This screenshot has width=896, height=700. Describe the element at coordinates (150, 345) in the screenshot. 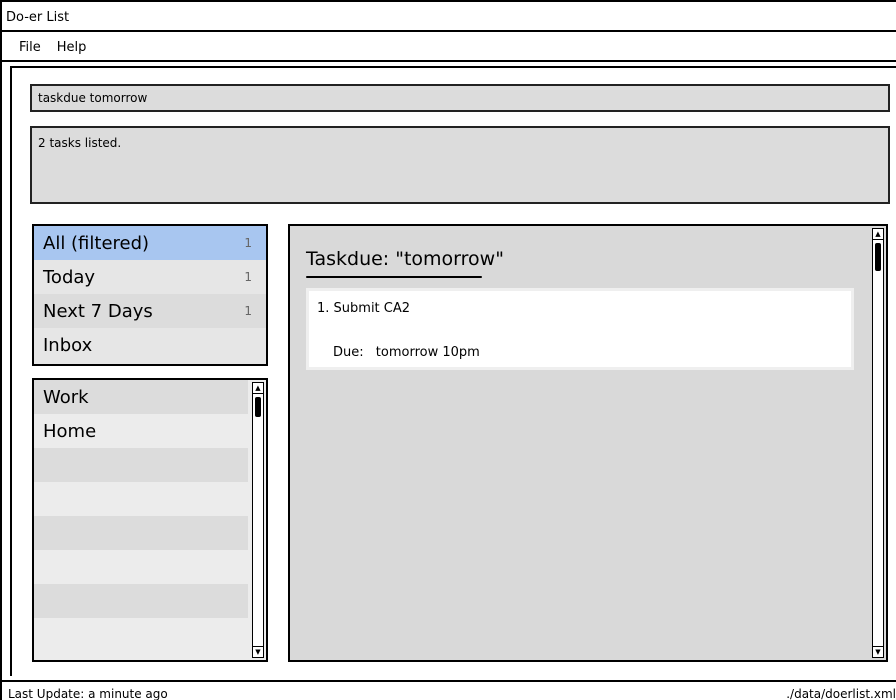

I see `filter-item-inbox: Inbox` at that location.